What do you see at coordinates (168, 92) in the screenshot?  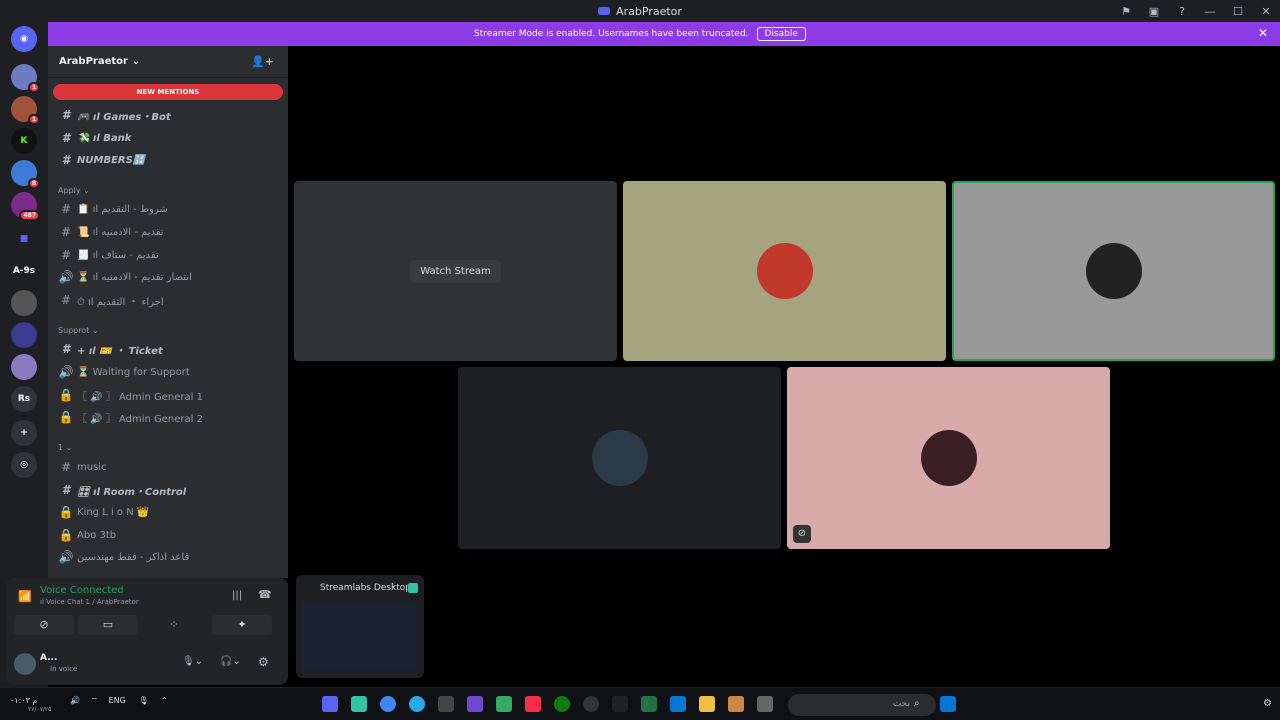 I see `new-mentions-bar: NEW MENTIONS` at bounding box center [168, 92].